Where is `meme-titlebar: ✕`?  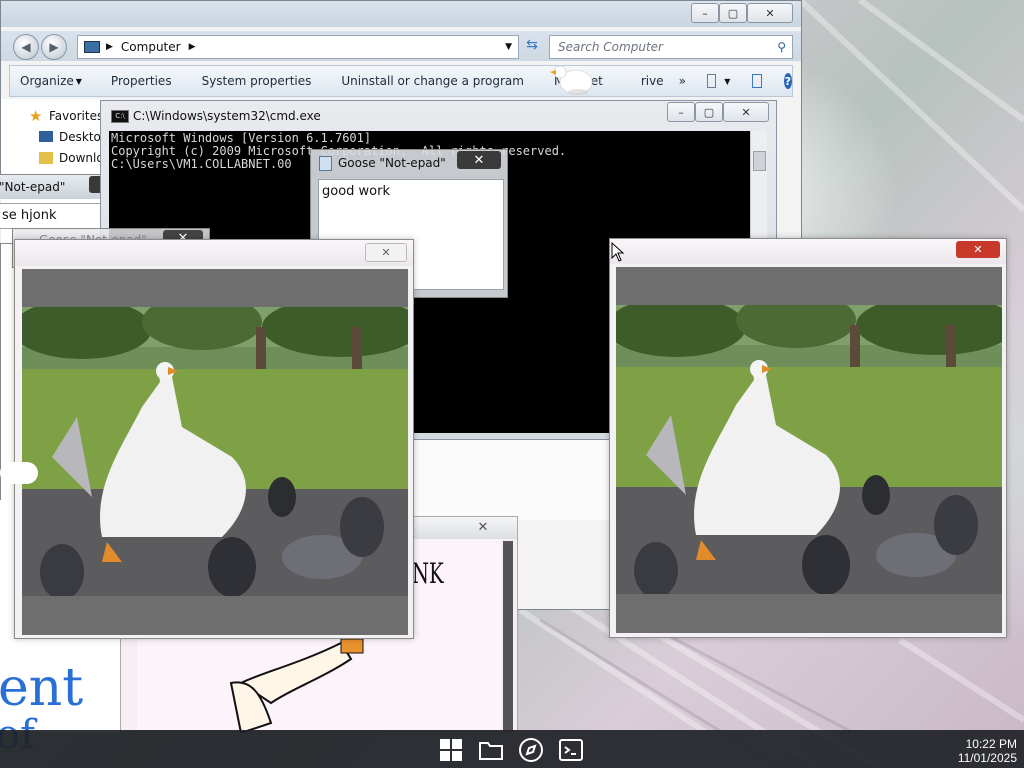 meme-titlebar: ✕ is located at coordinates (464, 528).